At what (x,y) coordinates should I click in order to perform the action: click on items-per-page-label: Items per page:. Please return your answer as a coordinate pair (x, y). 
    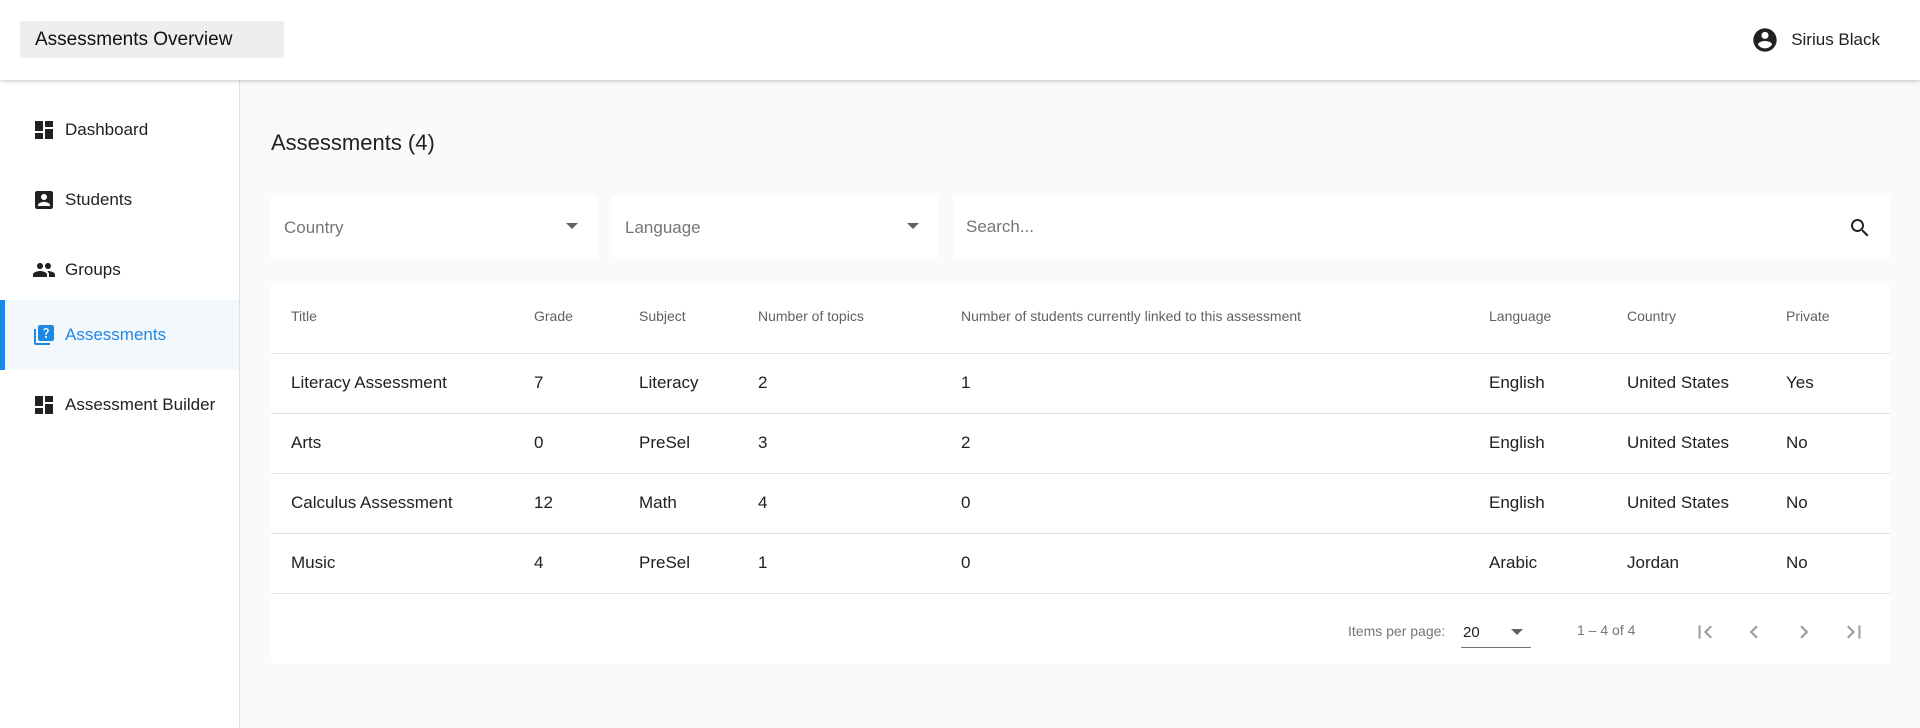
    Looking at the image, I should click on (1397, 631).